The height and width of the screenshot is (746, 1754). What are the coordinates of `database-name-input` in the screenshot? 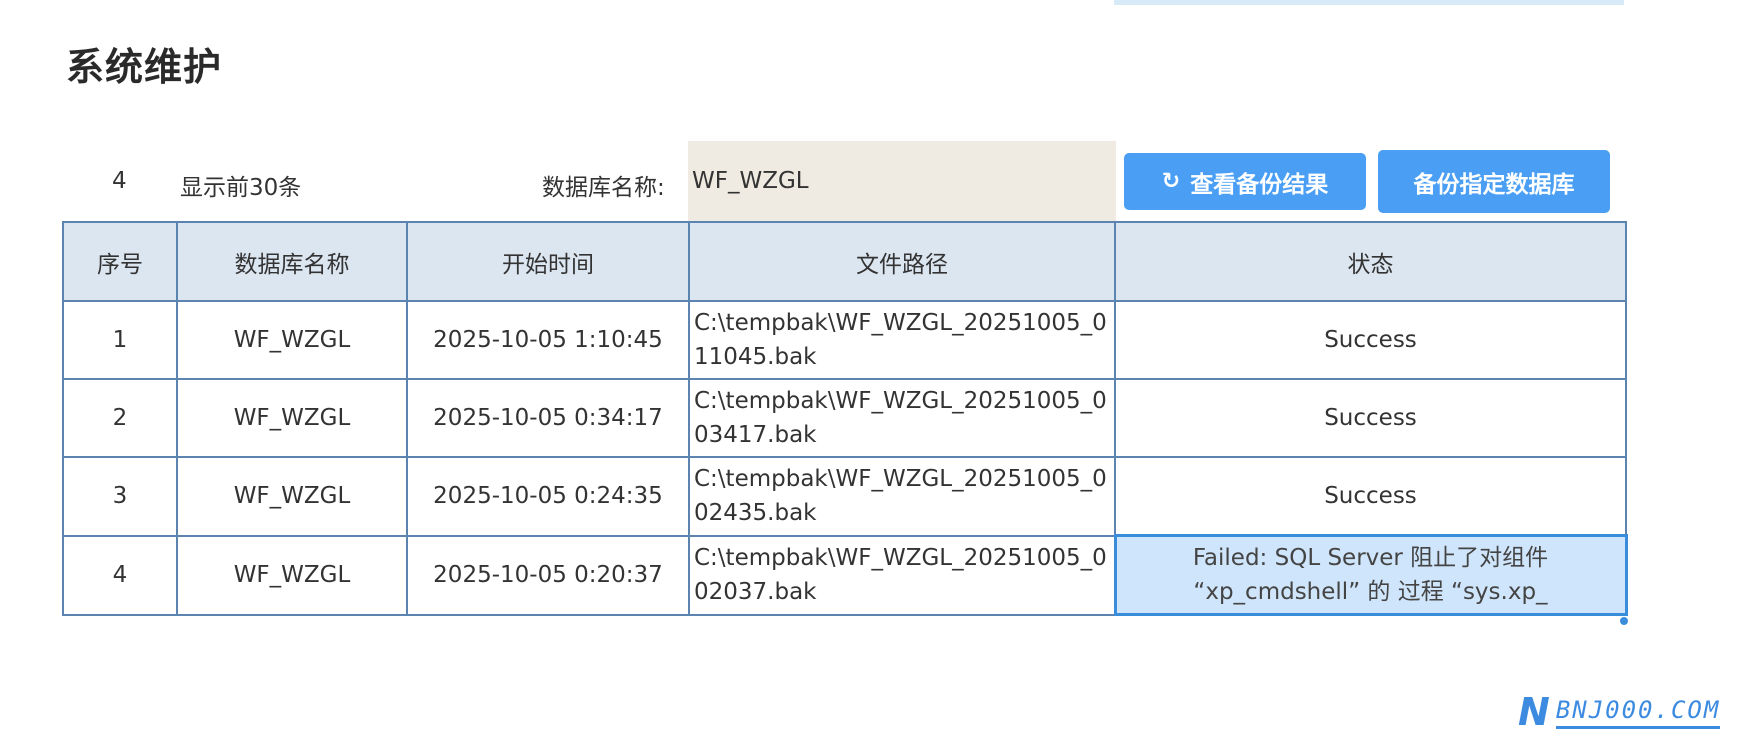 It's located at (902, 181).